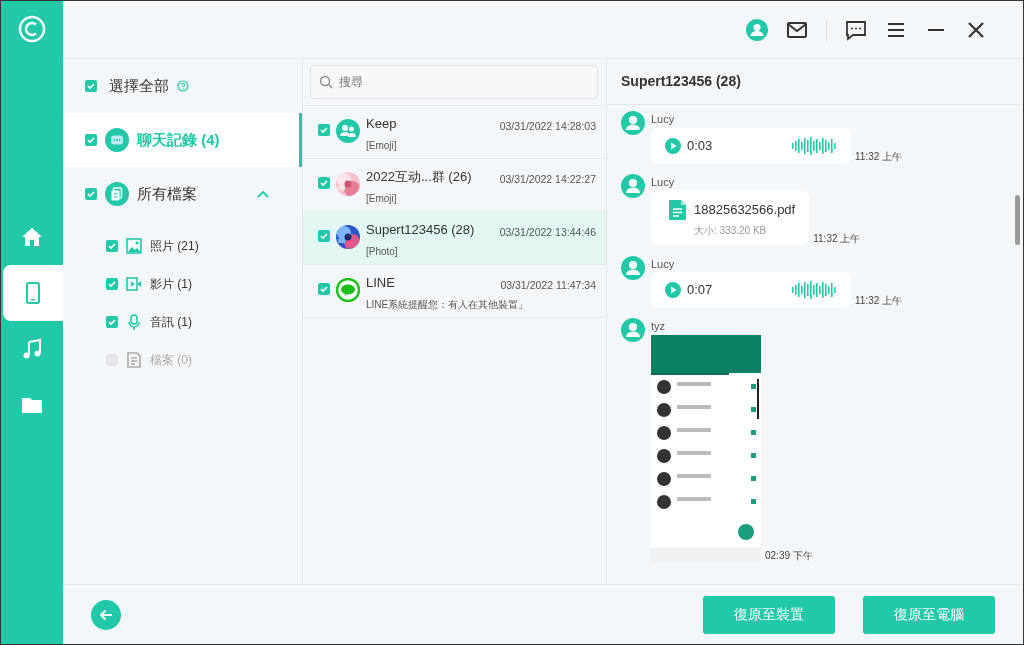 Image resolution: width=1024 pixels, height=645 pixels. What do you see at coordinates (171, 360) in the screenshot?
I see `subcategory-label: 檔案 (0)` at bounding box center [171, 360].